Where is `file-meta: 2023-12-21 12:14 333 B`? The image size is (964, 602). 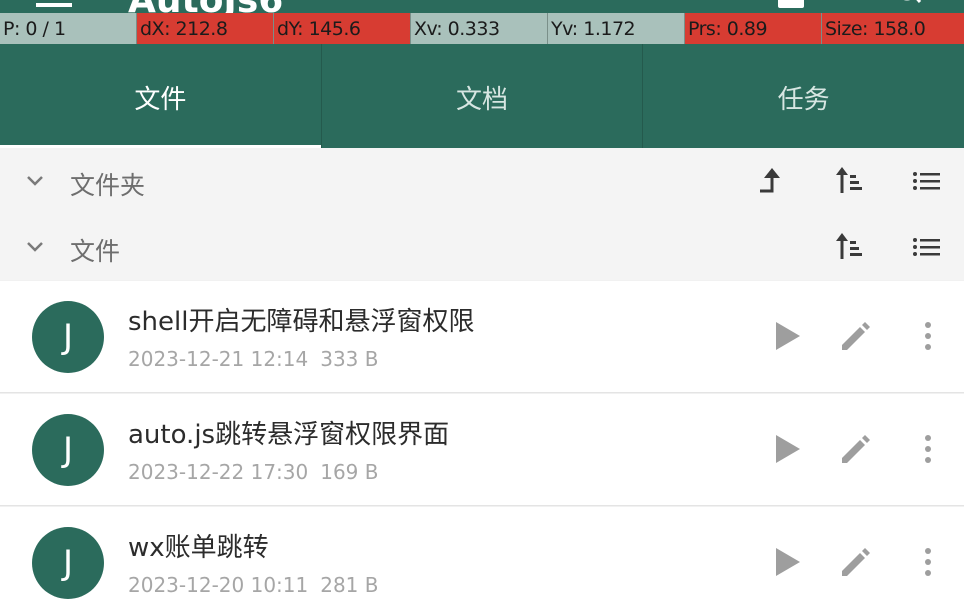 file-meta: 2023-12-21 12:14 333 B is located at coordinates (253, 359).